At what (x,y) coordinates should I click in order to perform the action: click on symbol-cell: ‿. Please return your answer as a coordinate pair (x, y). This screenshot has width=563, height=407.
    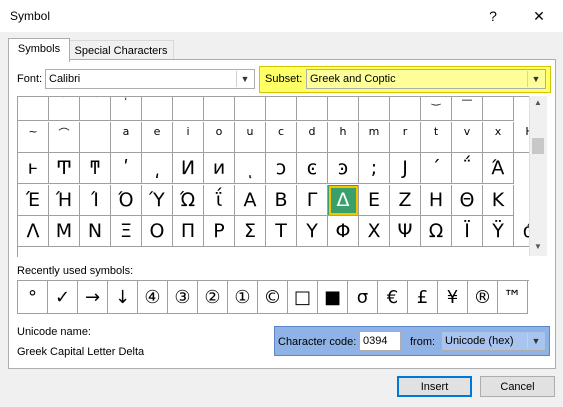
    Looking at the image, I should click on (436, 109).